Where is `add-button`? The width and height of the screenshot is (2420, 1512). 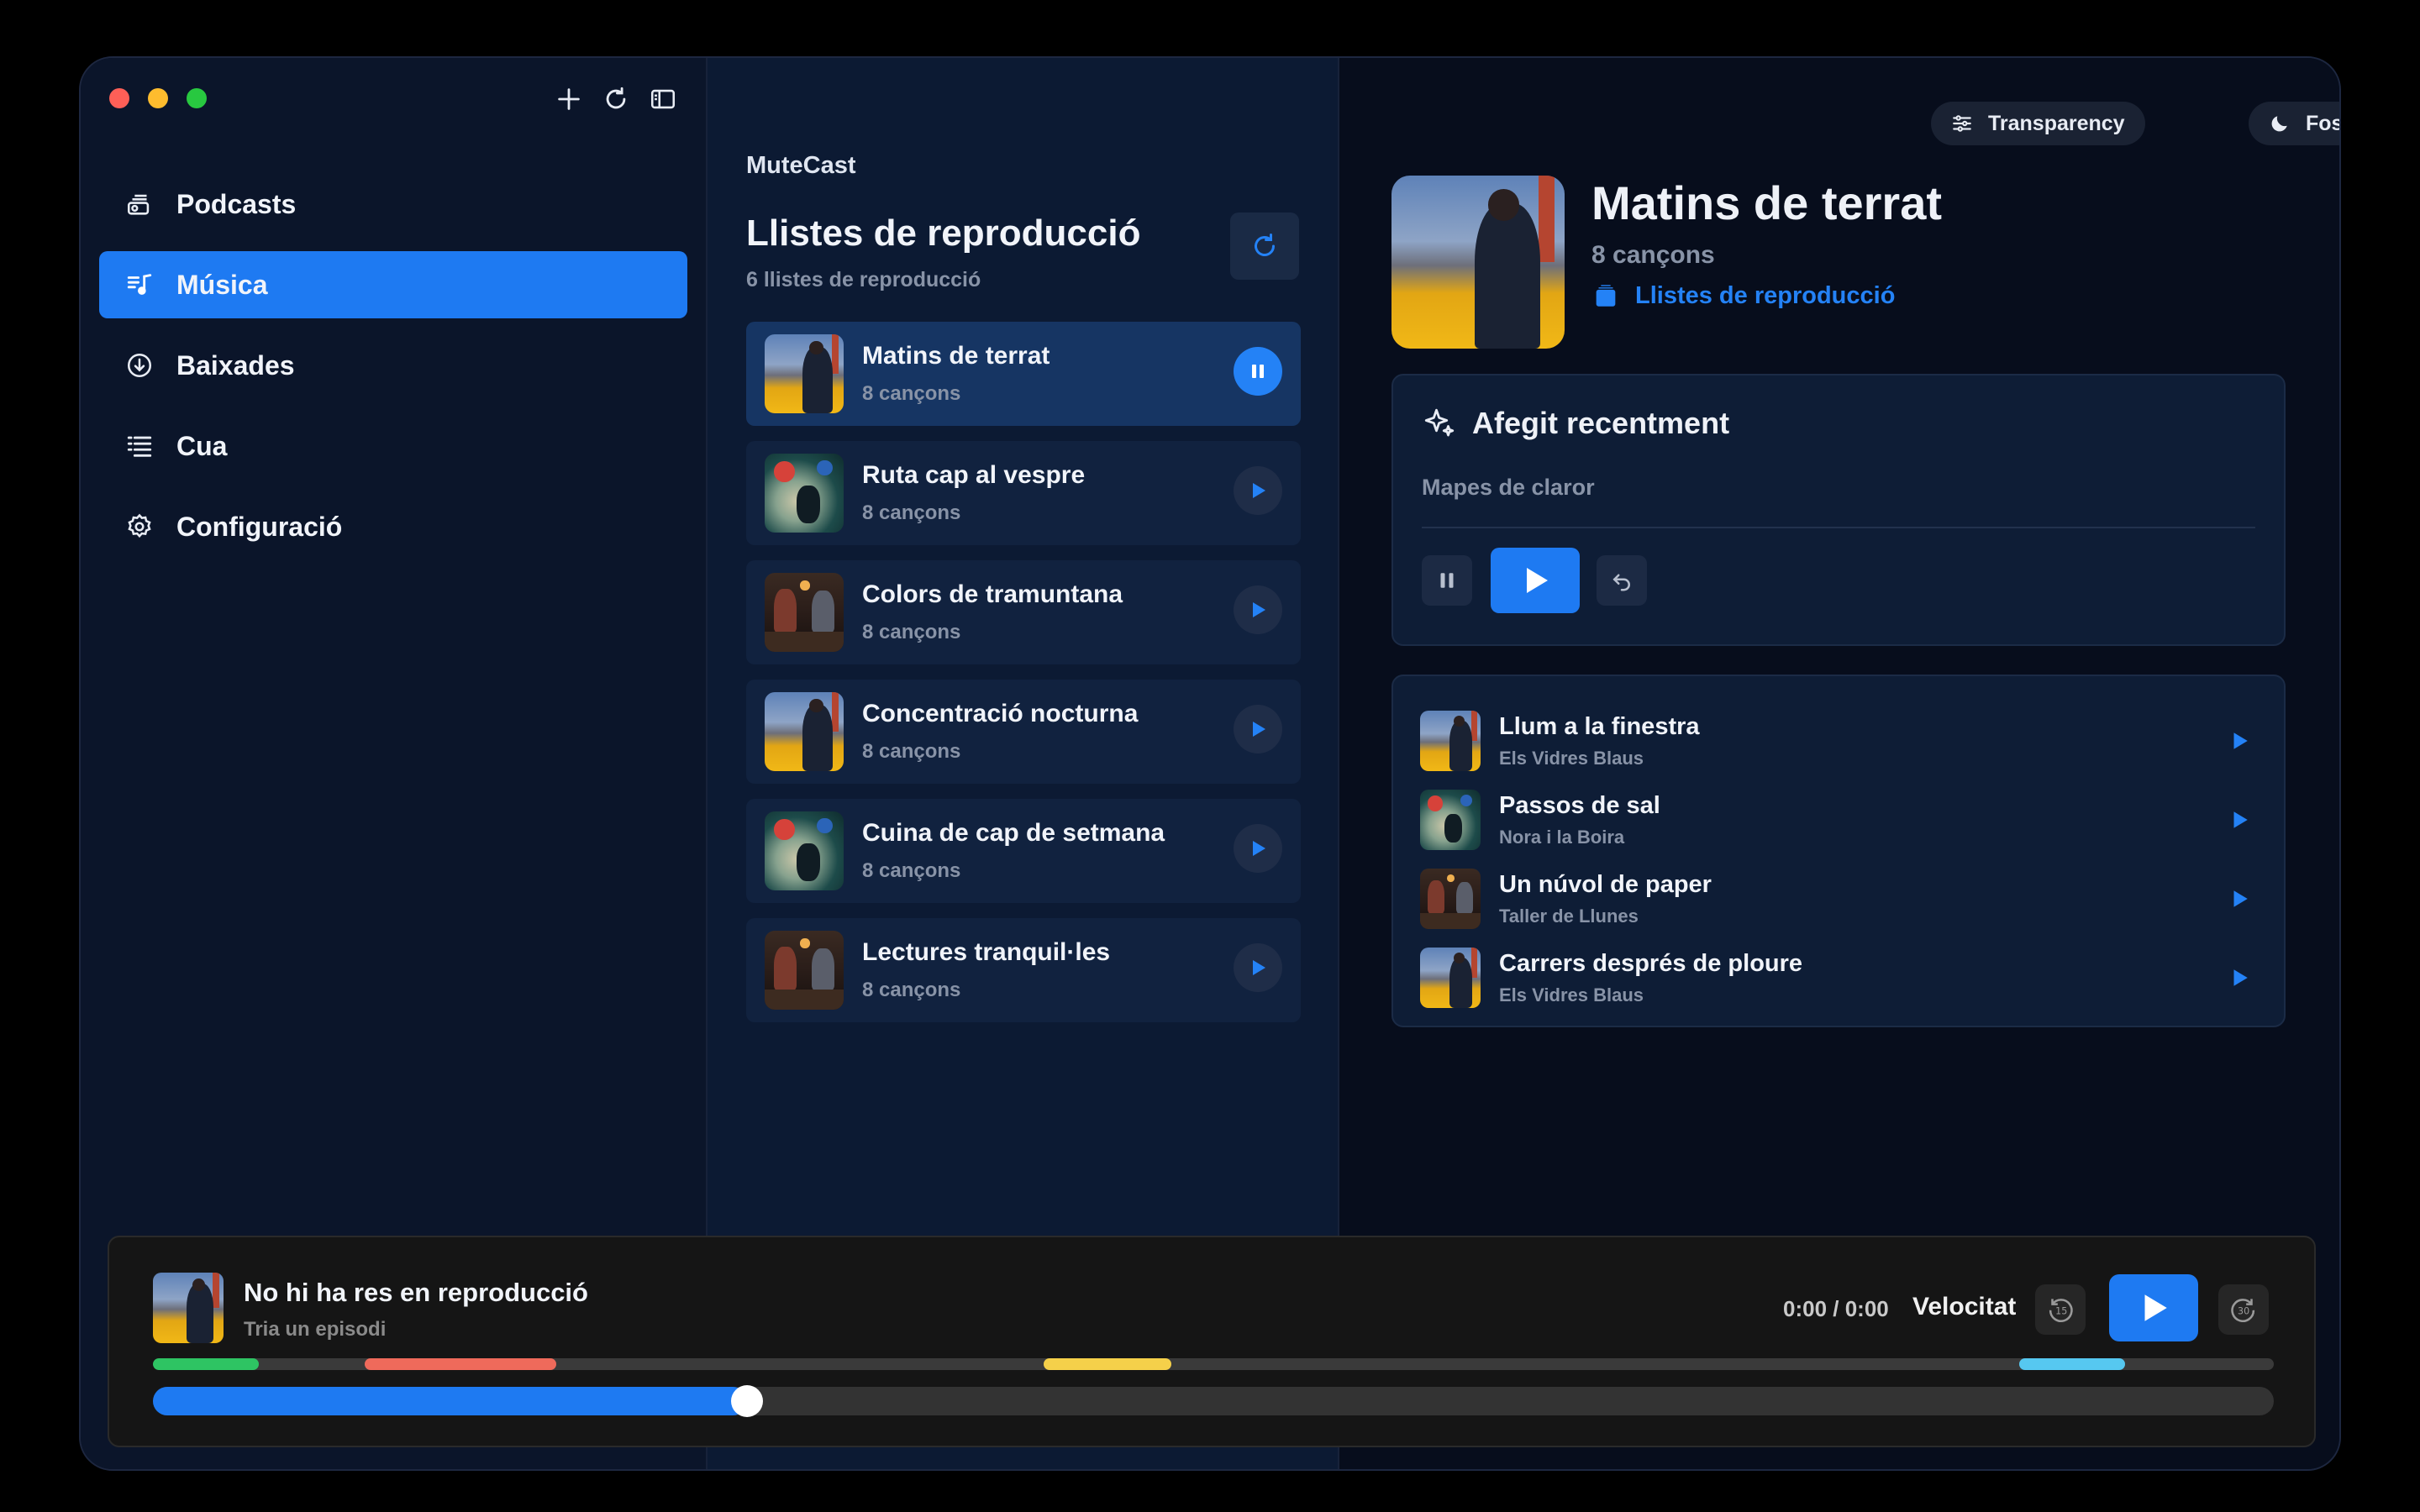
add-button is located at coordinates (569, 99).